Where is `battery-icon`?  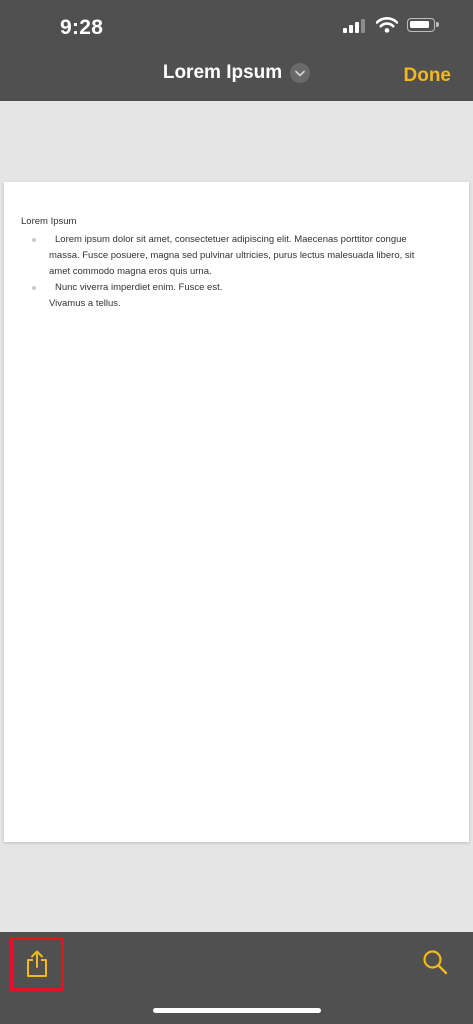 battery-icon is located at coordinates (423, 25).